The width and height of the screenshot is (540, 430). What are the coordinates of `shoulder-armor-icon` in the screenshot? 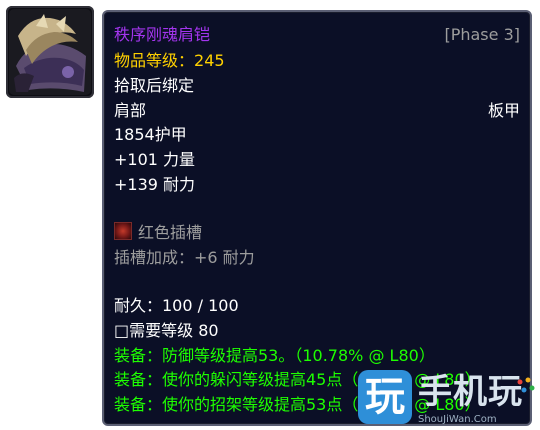 It's located at (50, 52).